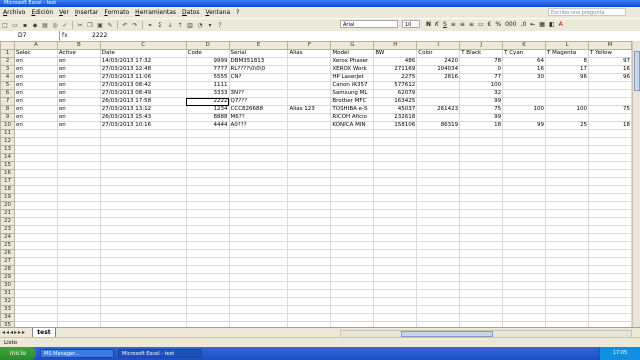  What do you see at coordinates (7, 301) in the screenshot?
I see `row-header: 32` at bounding box center [7, 301].